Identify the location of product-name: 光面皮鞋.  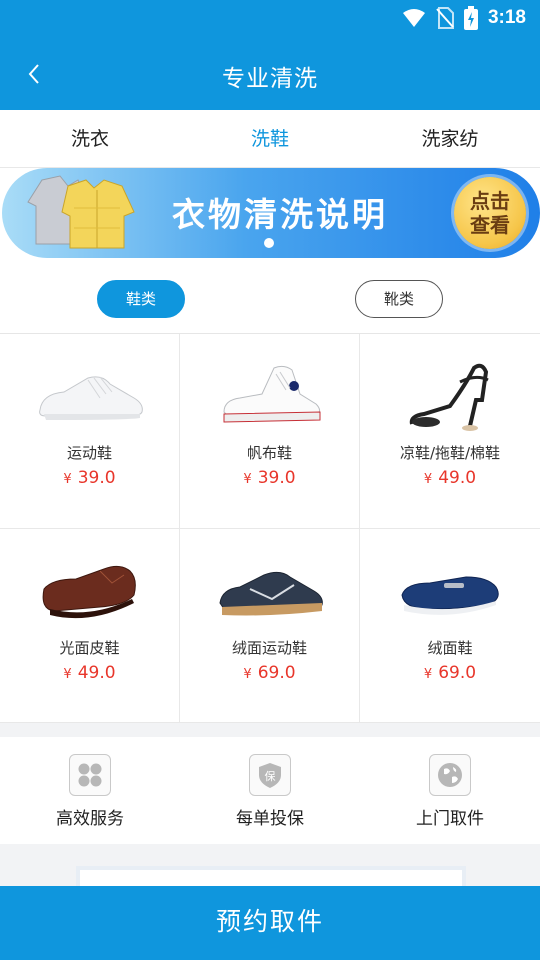
(89, 648).